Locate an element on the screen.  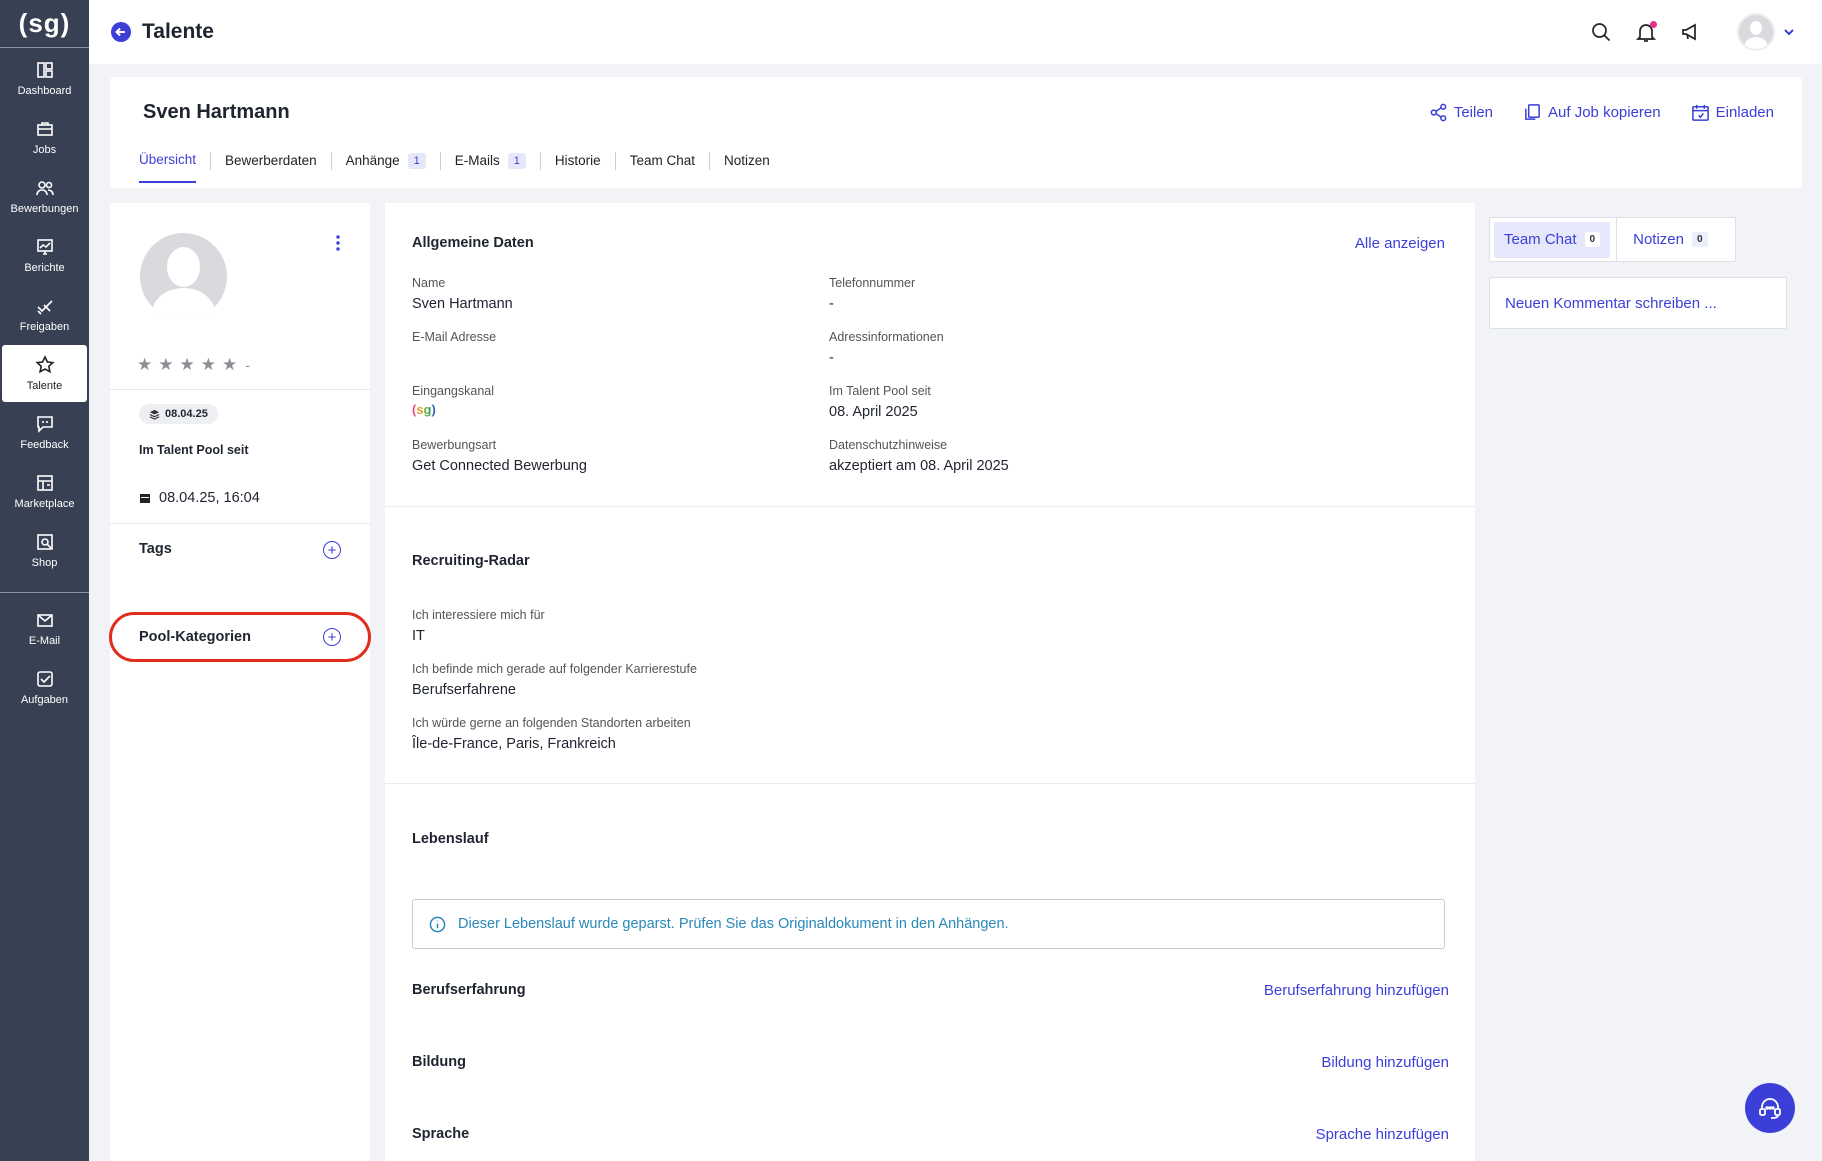
channel-logo: (sg) is located at coordinates (424, 409).